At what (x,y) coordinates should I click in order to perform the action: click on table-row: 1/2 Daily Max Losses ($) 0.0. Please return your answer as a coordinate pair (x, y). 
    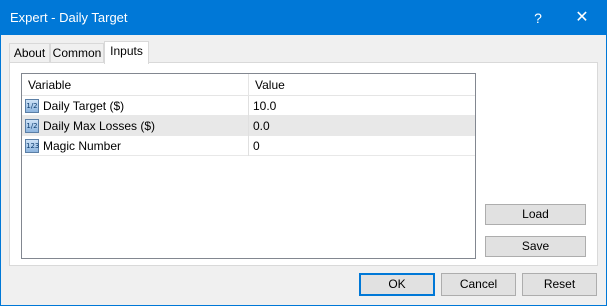
    Looking at the image, I should click on (248, 126).